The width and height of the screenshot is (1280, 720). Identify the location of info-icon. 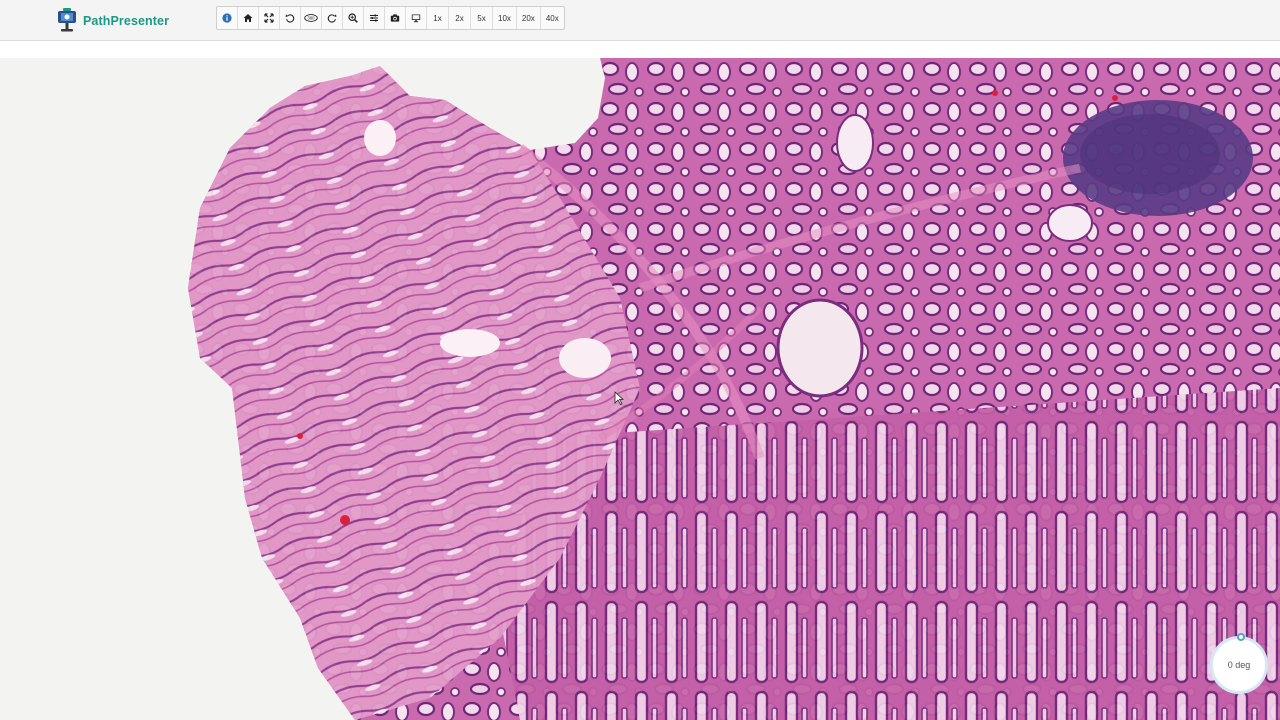
(227, 18).